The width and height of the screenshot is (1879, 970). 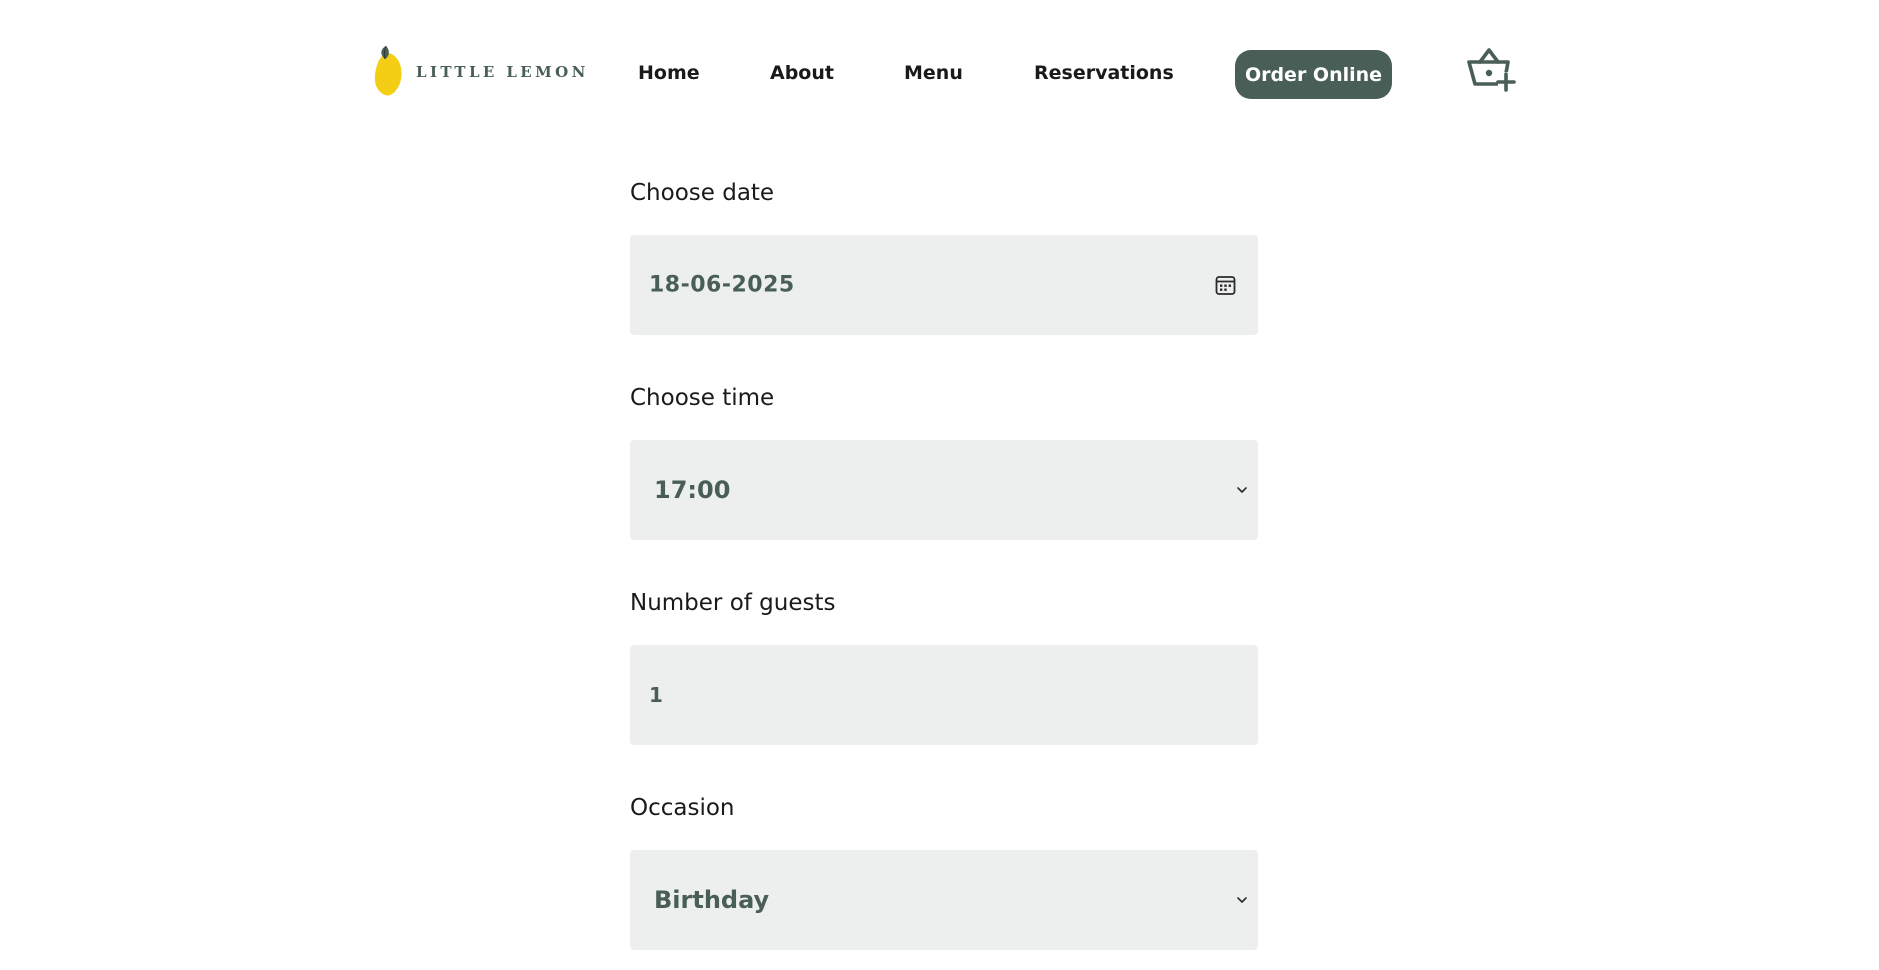 What do you see at coordinates (388, 70) in the screenshot?
I see `lemon-icon` at bounding box center [388, 70].